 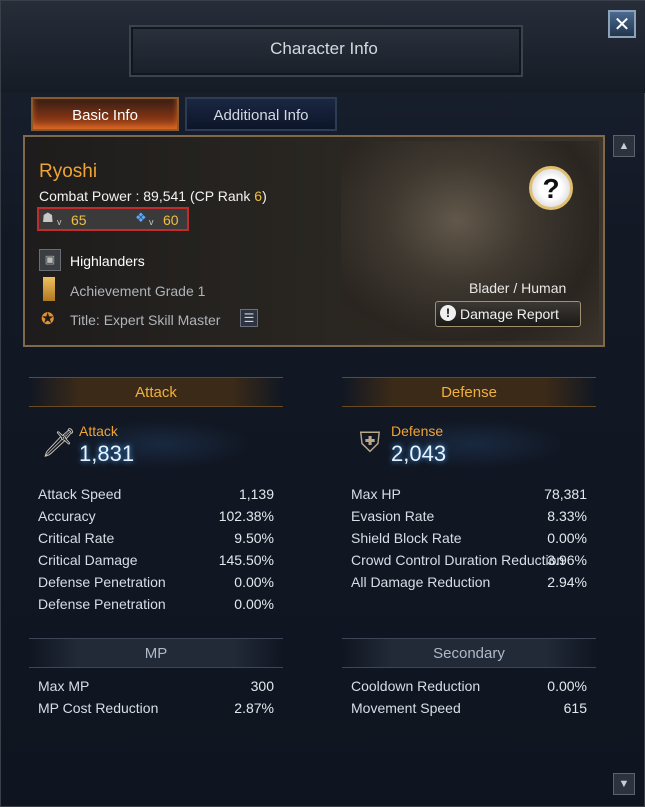 I want to click on hm-level-value: 60, so click(x=171, y=220).